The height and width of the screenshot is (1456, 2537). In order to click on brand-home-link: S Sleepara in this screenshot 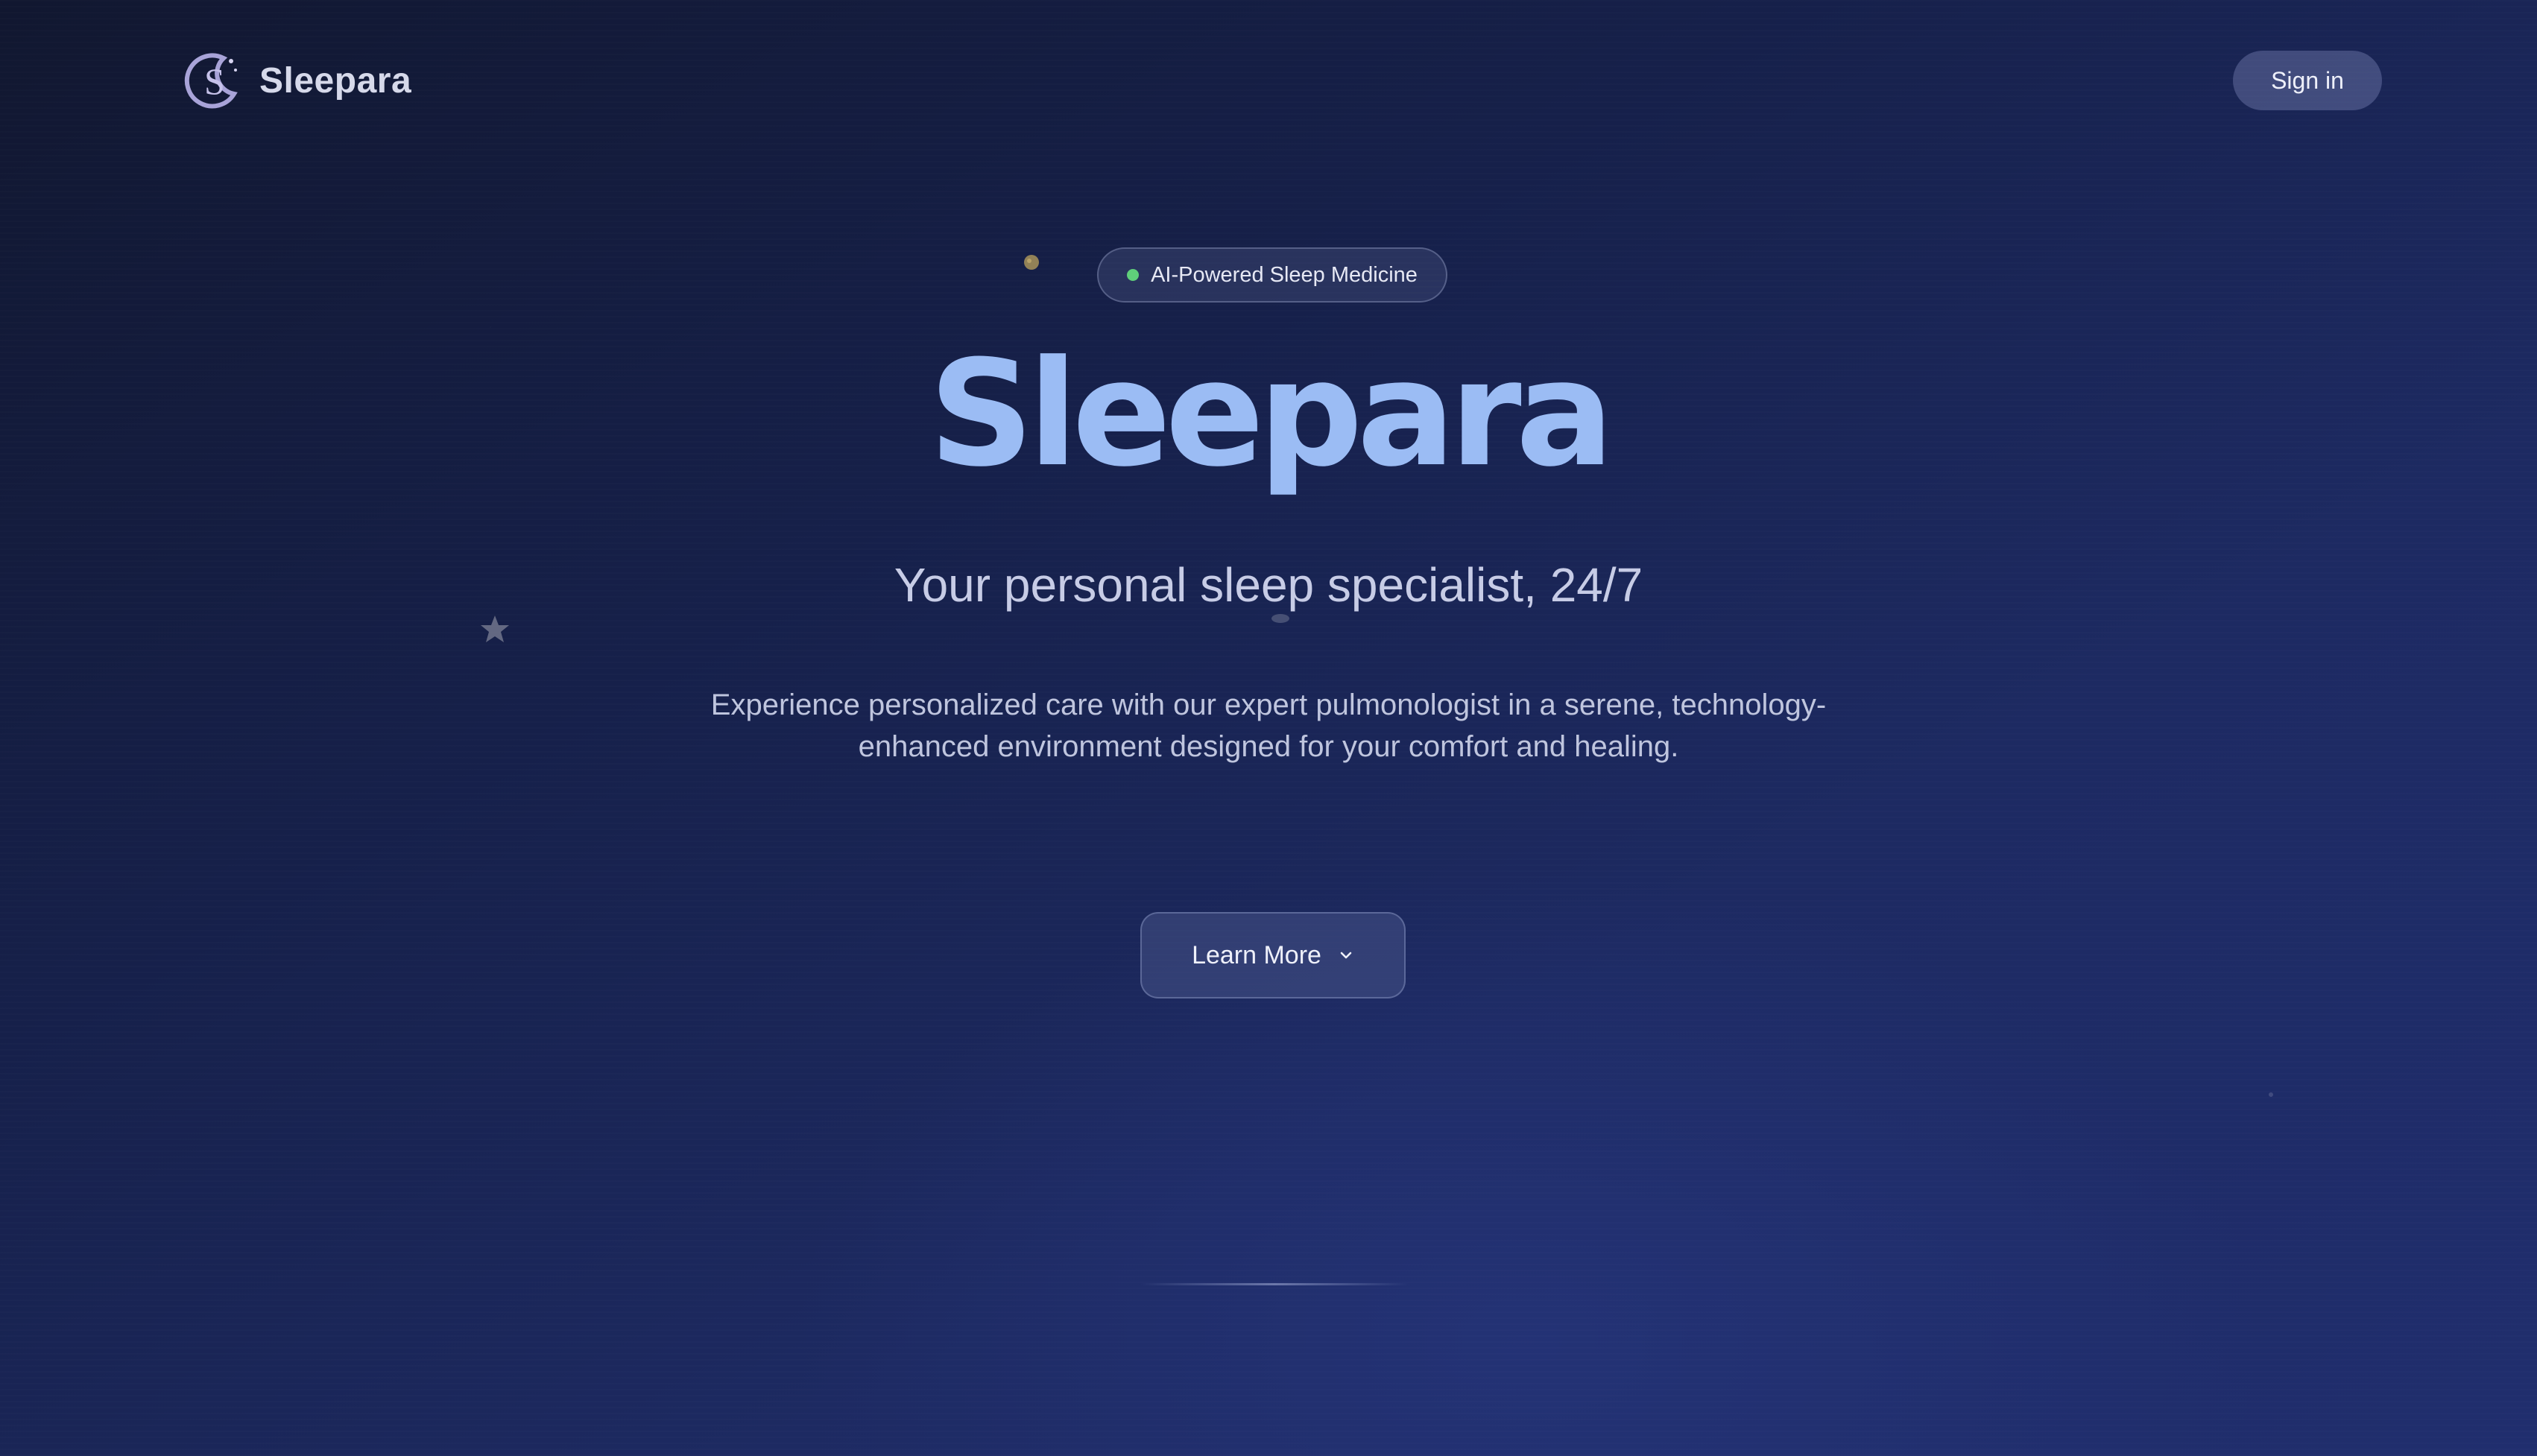, I will do `click(296, 80)`.